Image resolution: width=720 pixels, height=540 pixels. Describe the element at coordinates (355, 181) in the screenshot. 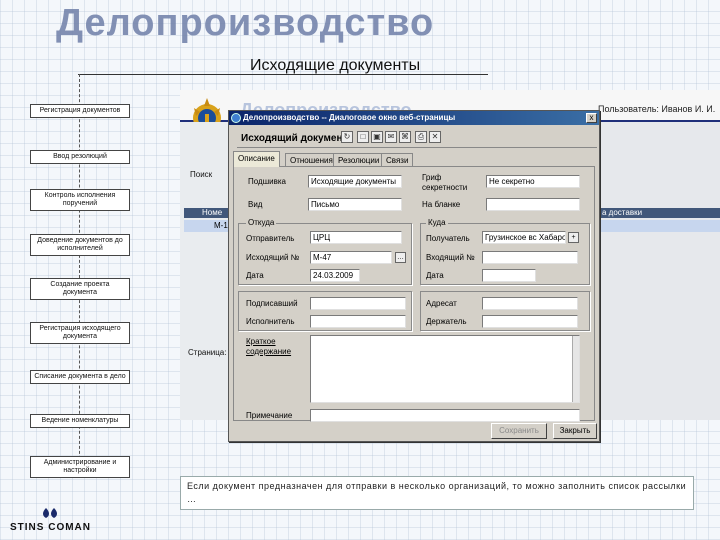

I see `folder-field: Исходящие документы` at that location.